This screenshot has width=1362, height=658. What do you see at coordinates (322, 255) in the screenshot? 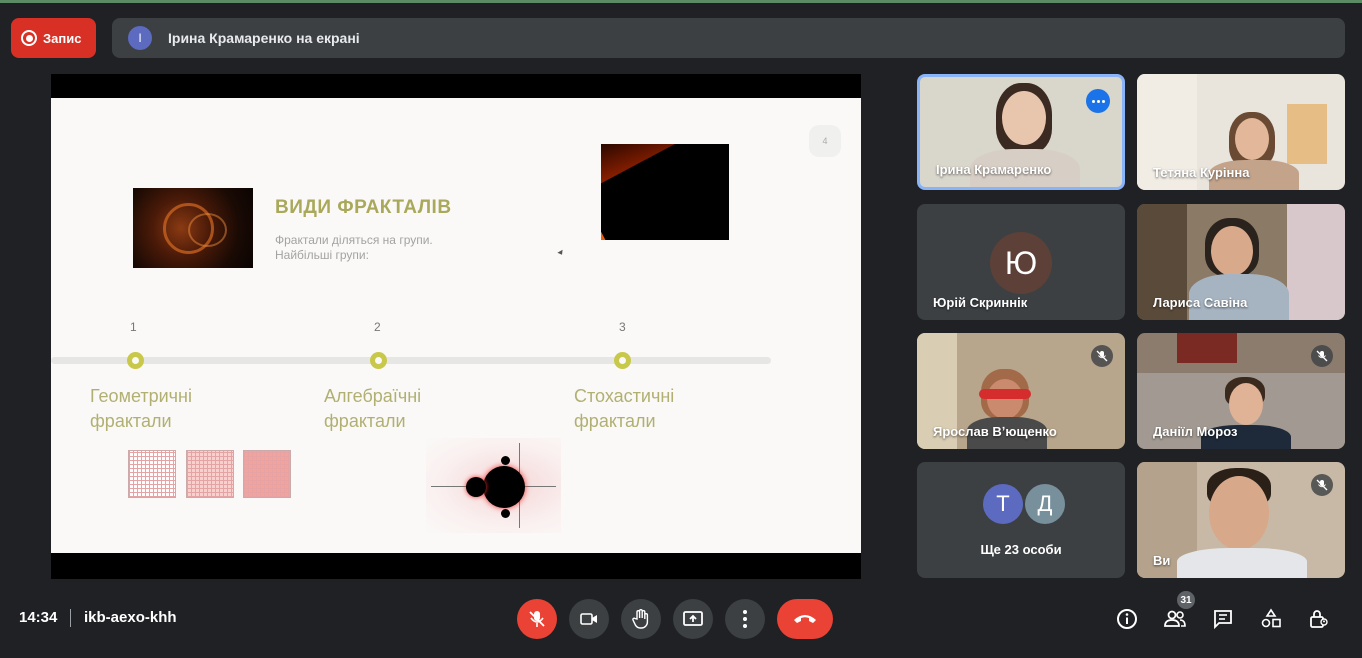
I see `slide-subtitle-line: Найбільші групи:` at bounding box center [322, 255].